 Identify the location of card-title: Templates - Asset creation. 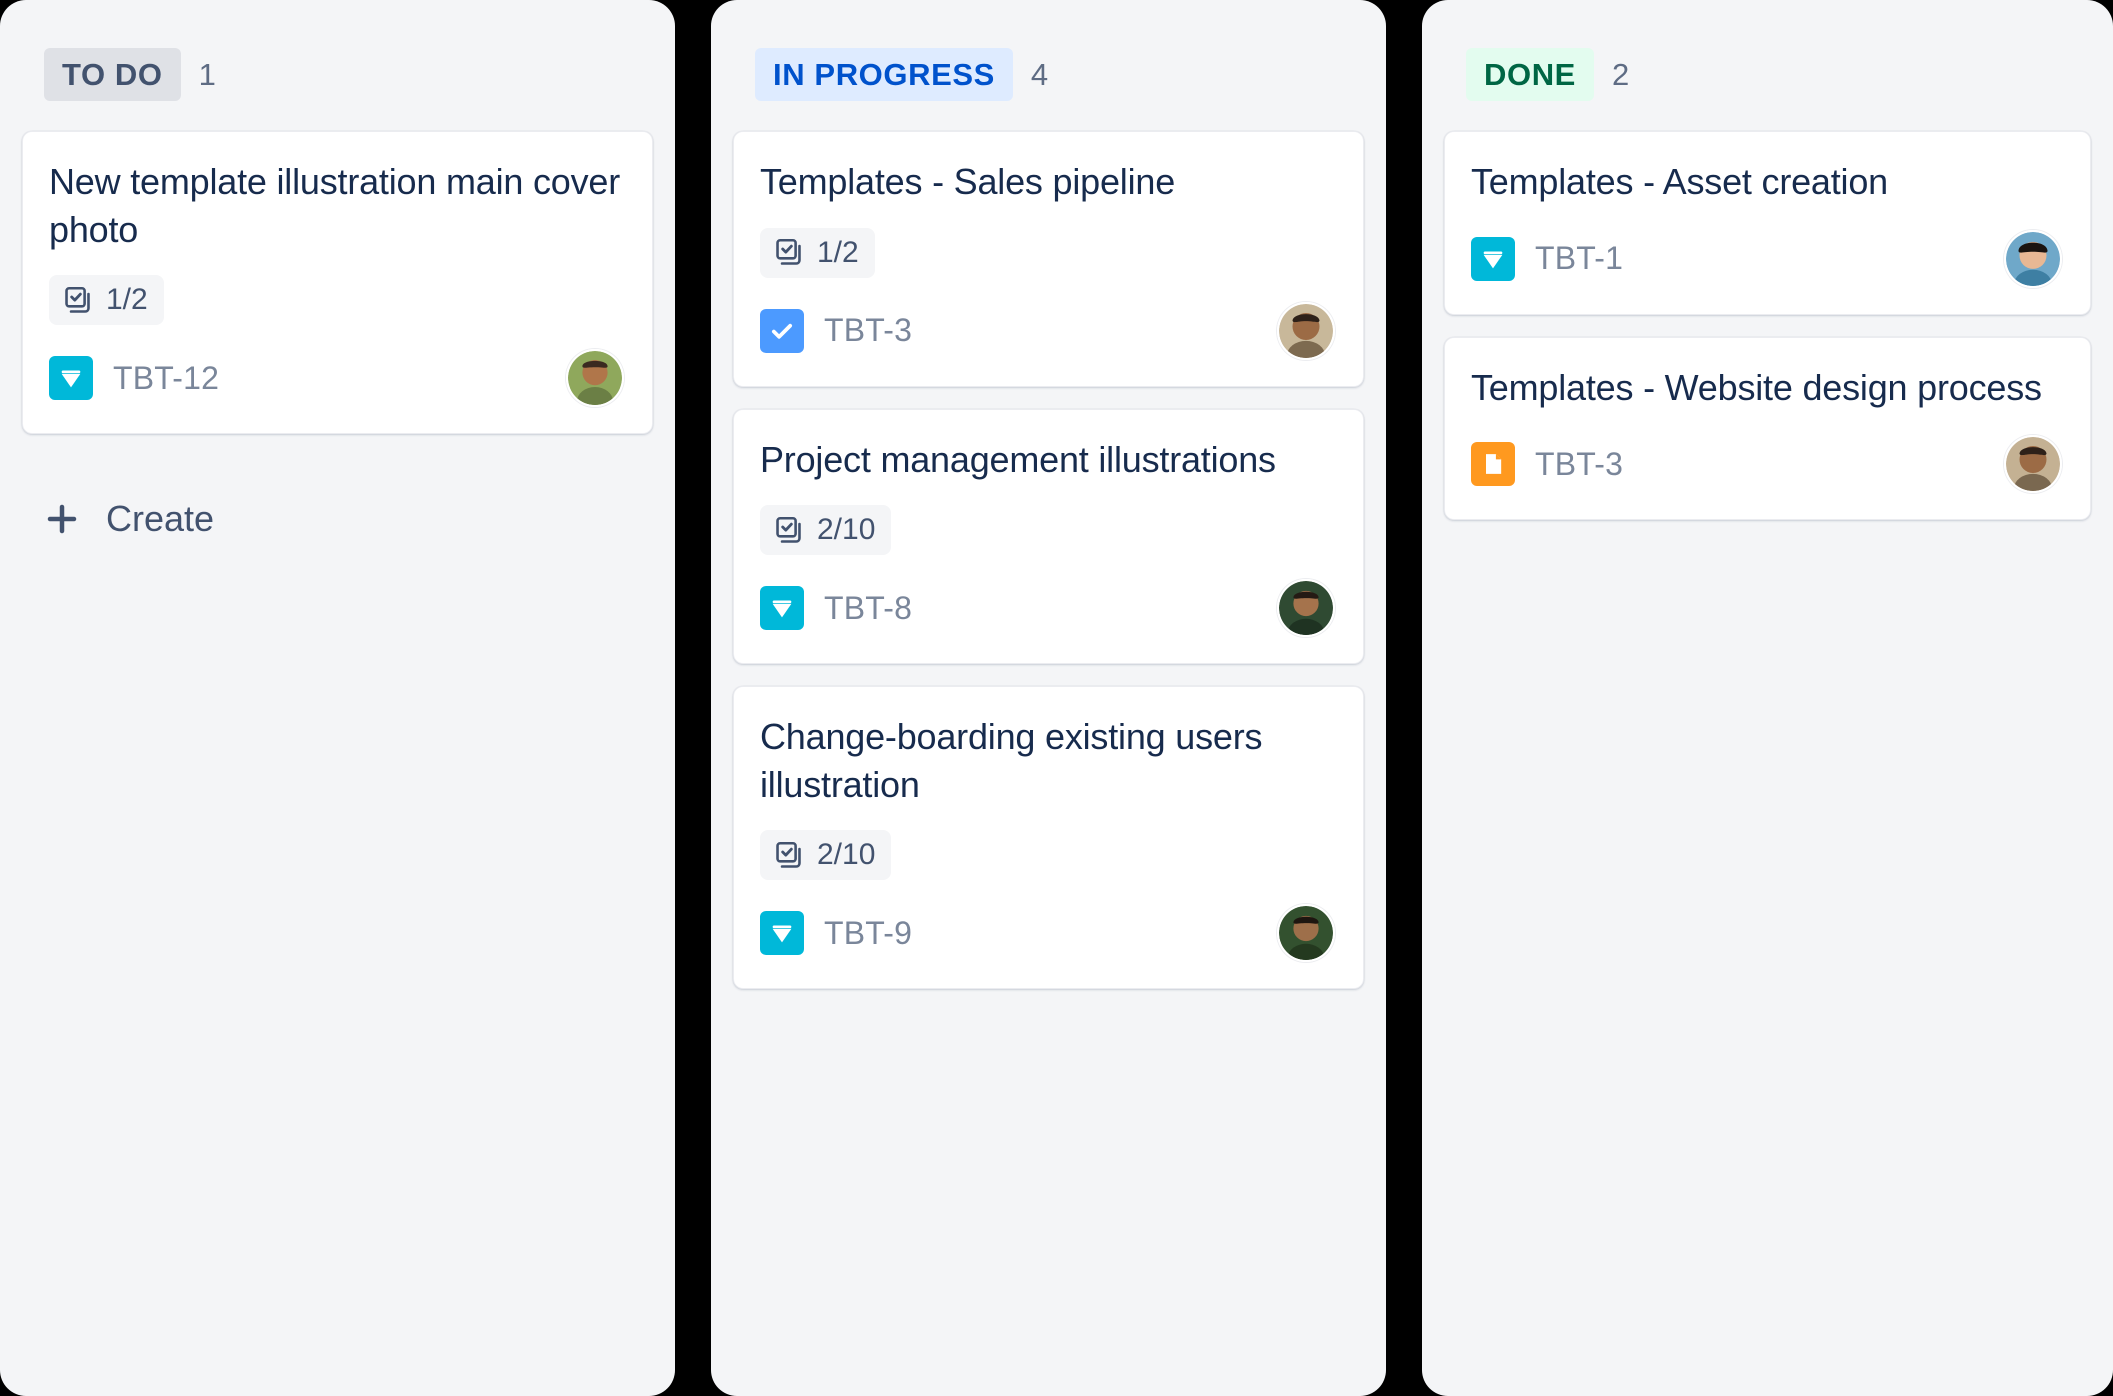
(1679, 181).